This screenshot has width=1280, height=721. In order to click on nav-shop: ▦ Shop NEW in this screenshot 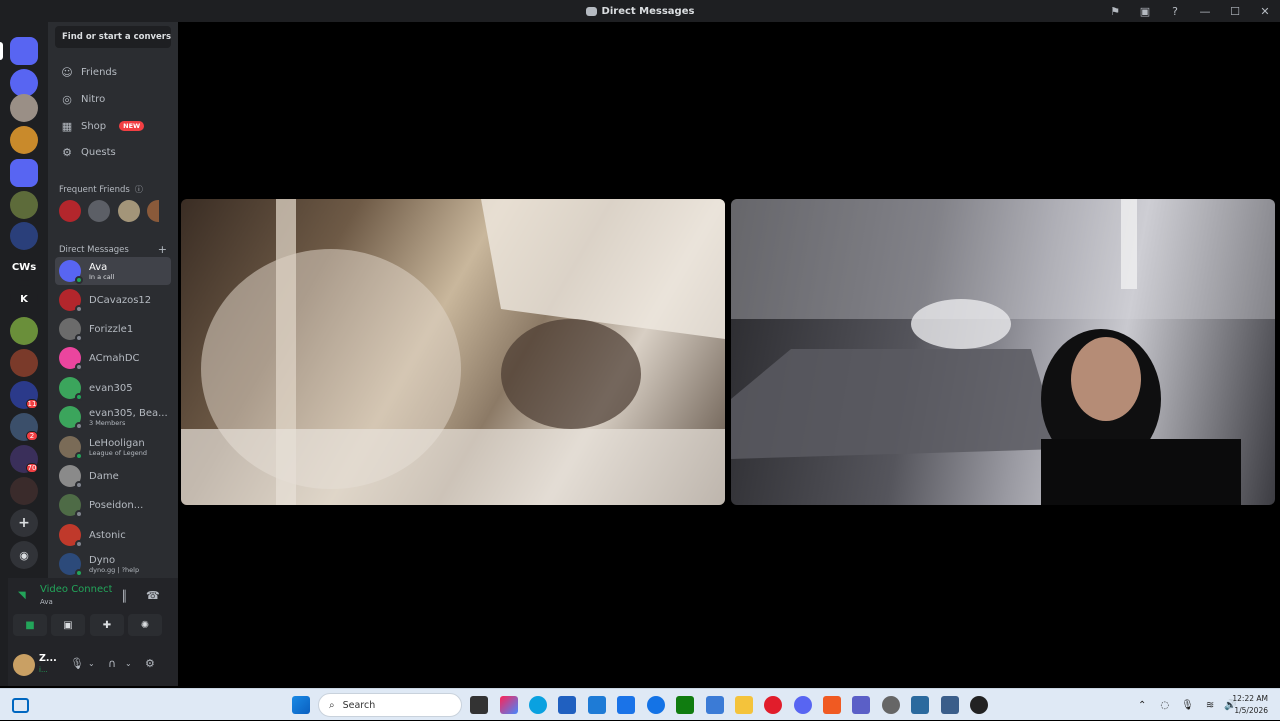, I will do `click(113, 126)`.